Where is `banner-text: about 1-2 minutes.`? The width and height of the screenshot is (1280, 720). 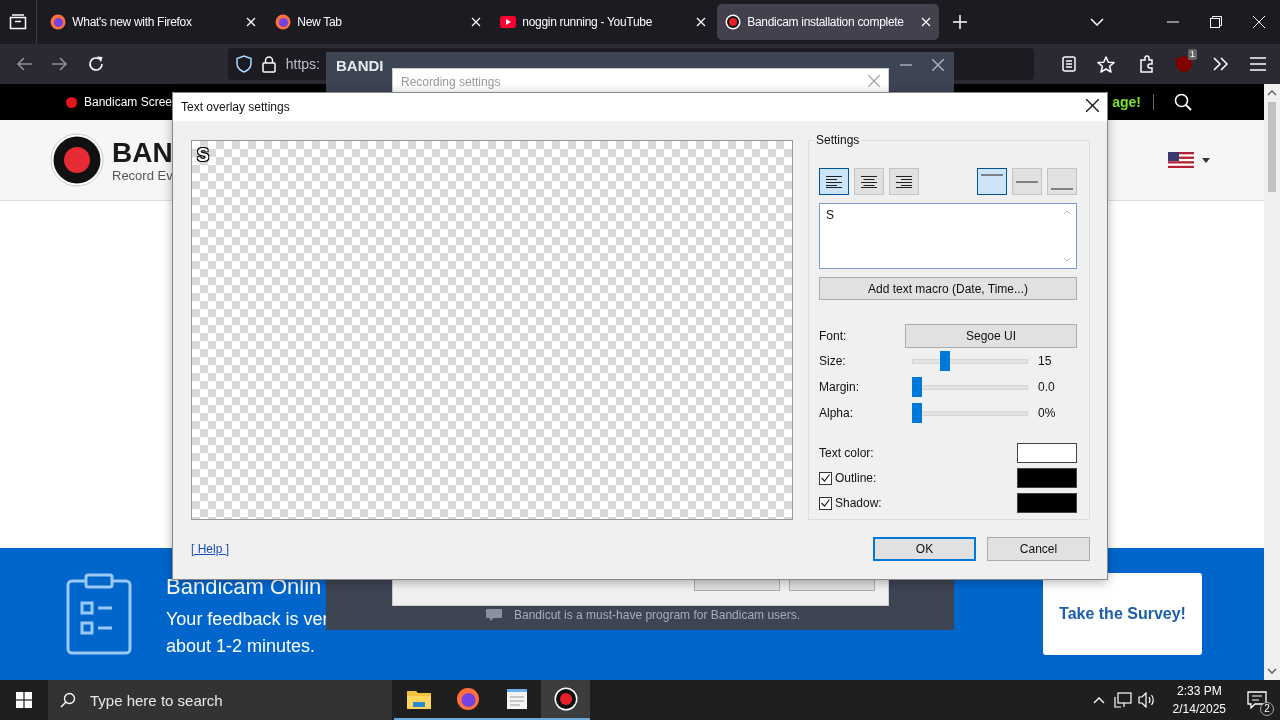
banner-text: about 1-2 minutes. is located at coordinates (241, 646).